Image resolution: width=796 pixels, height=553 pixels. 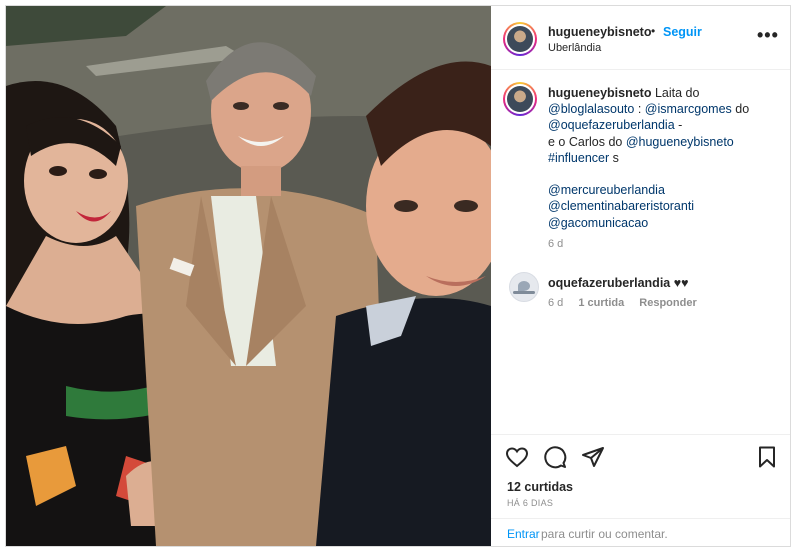 What do you see at coordinates (611, 125) in the screenshot?
I see `mention-oquefazeruberlandia: @oquefazeruberlandia` at bounding box center [611, 125].